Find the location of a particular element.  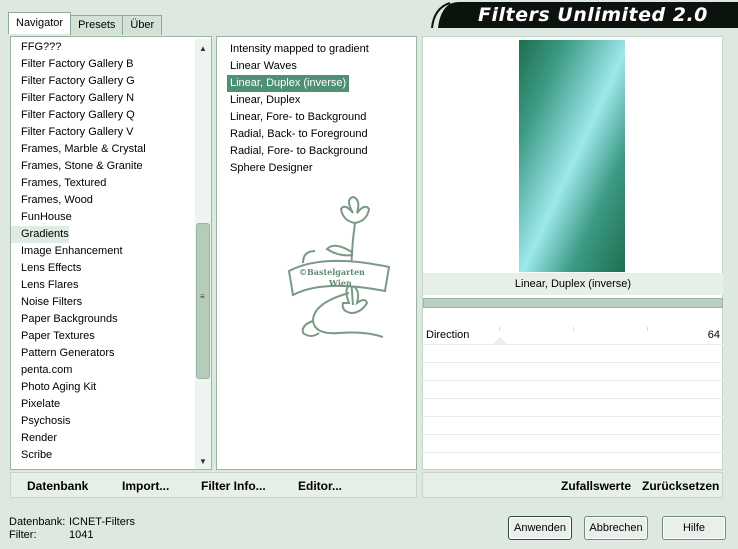

category-item-label: Gradients is located at coordinates (40, 234).